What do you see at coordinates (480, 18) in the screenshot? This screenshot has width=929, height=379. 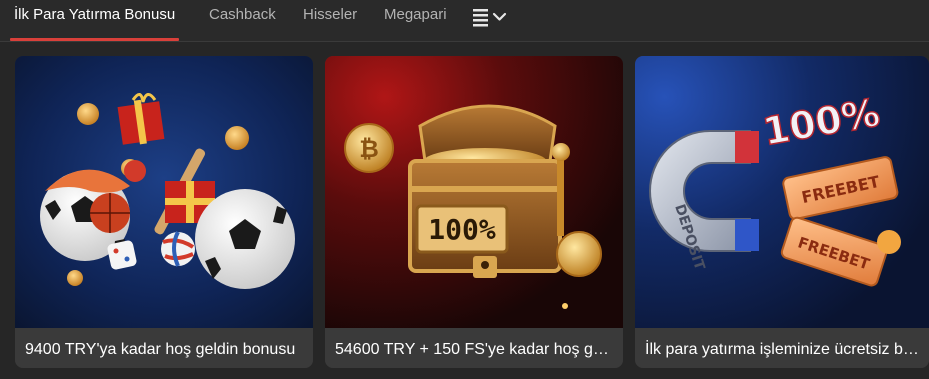 I see `list-icon` at bounding box center [480, 18].